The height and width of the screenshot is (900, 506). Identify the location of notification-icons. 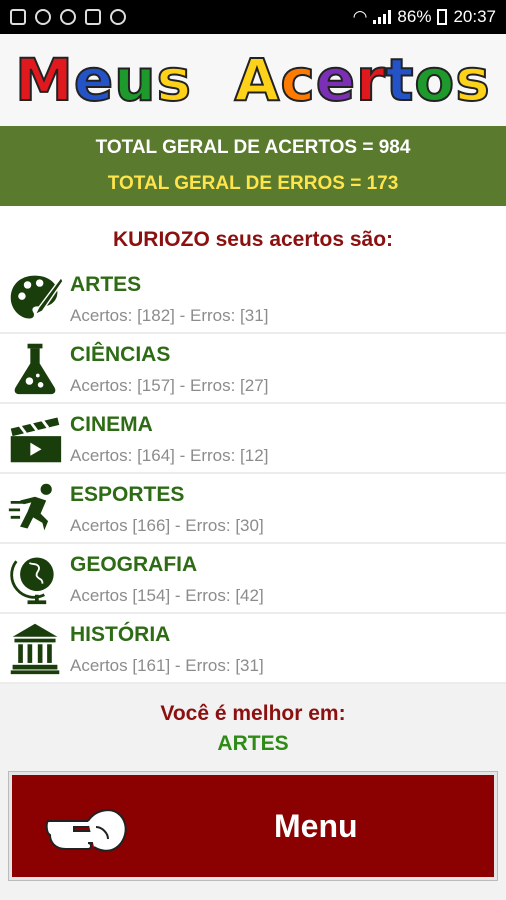
(68, 17).